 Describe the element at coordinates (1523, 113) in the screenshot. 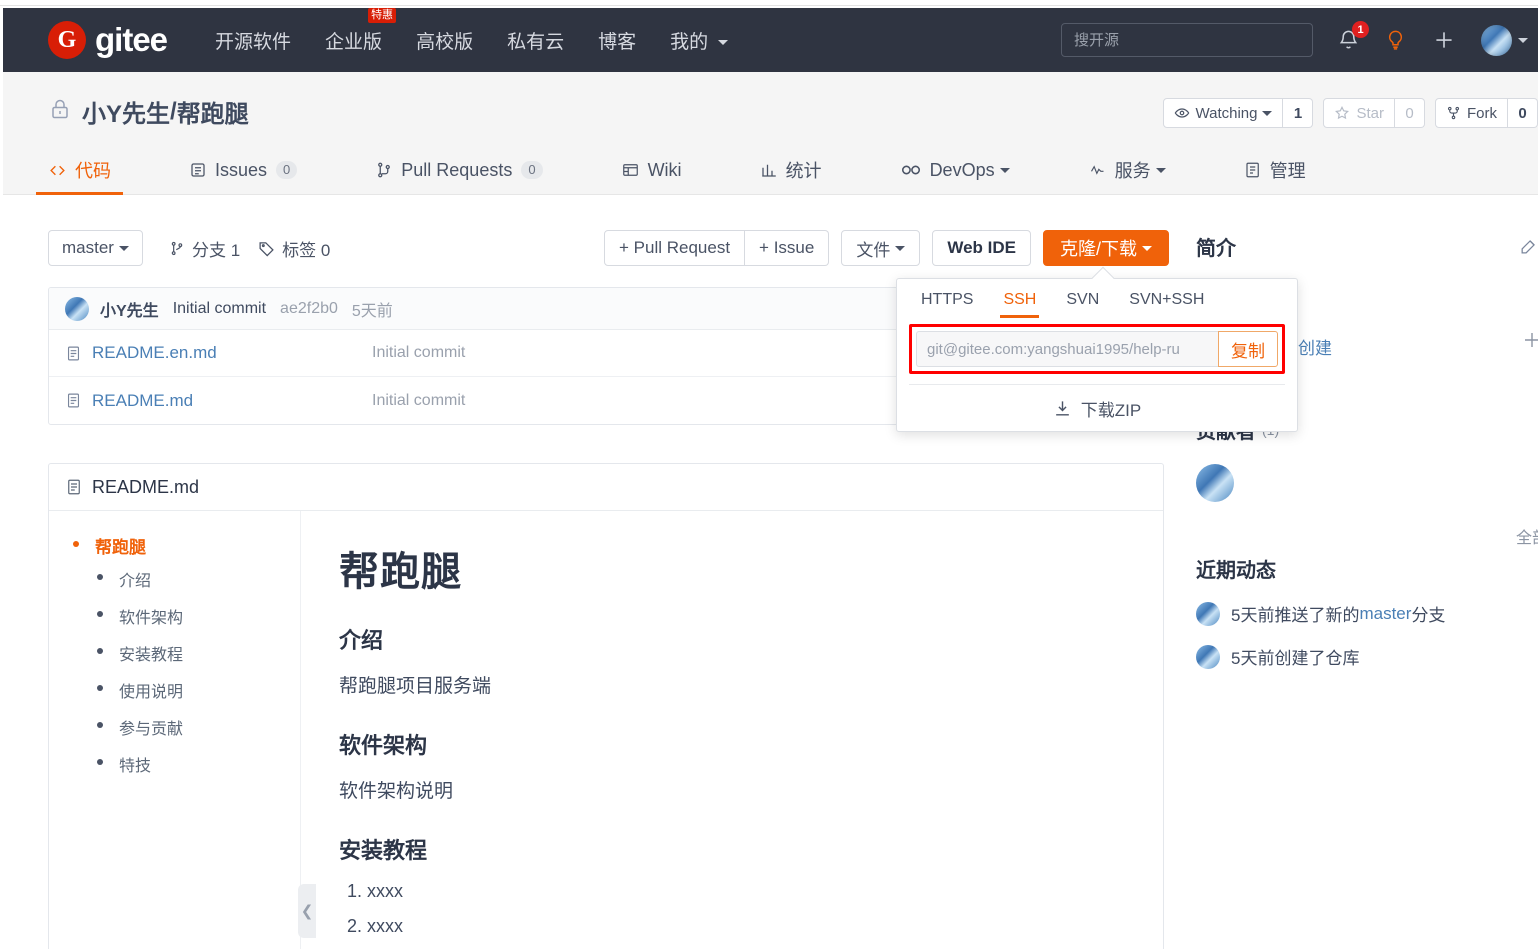

I see `fork-count: 0` at that location.